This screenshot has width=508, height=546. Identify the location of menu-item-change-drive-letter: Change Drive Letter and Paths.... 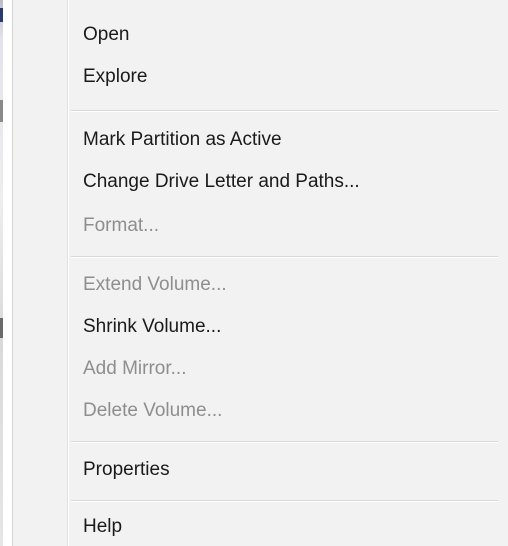
(221, 182).